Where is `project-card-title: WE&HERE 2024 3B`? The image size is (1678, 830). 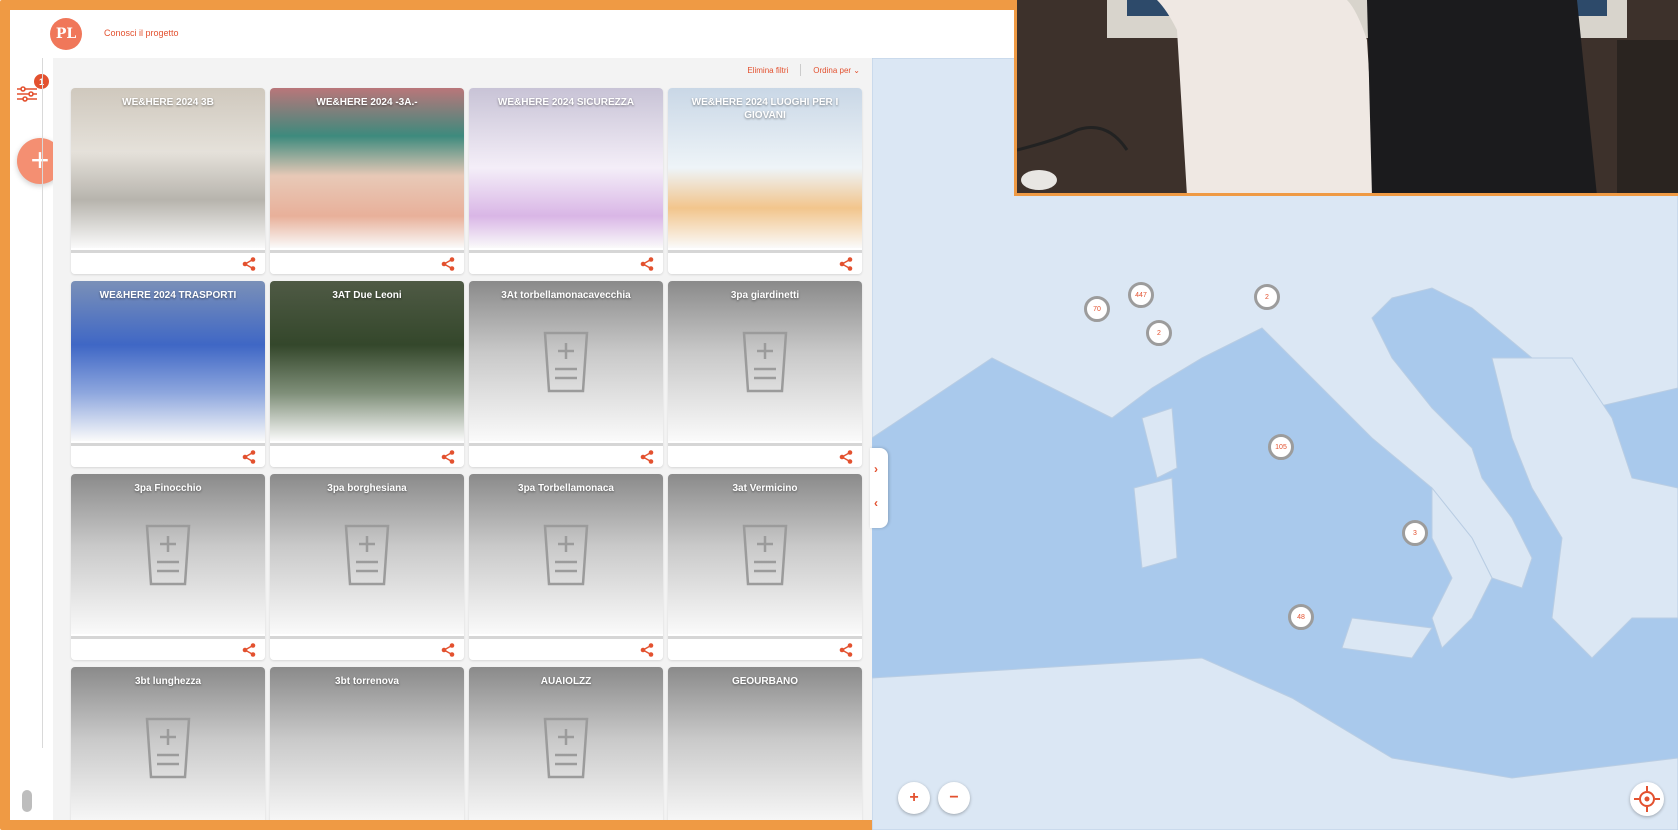
project-card-title: WE&HERE 2024 3B is located at coordinates (168, 102).